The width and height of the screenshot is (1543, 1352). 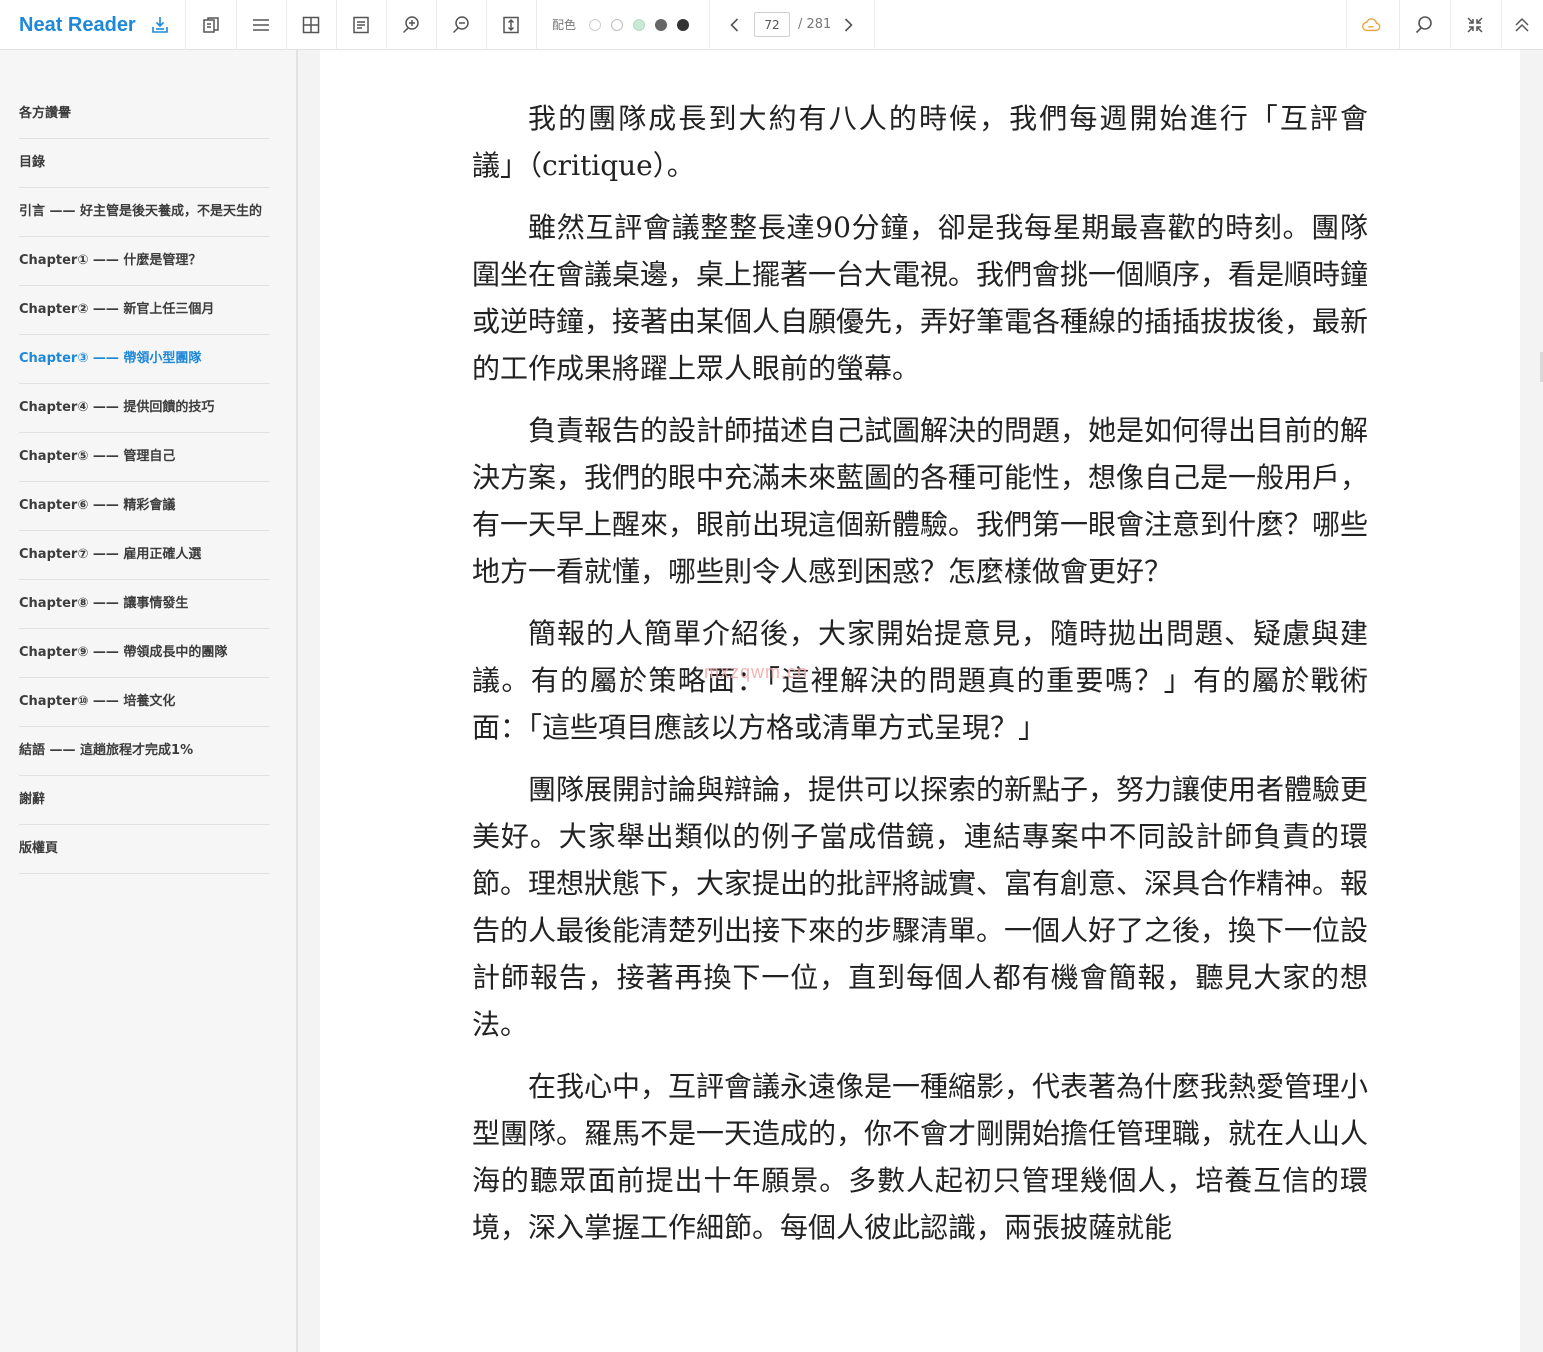 I want to click on zoom-out-icon, so click(x=461, y=25).